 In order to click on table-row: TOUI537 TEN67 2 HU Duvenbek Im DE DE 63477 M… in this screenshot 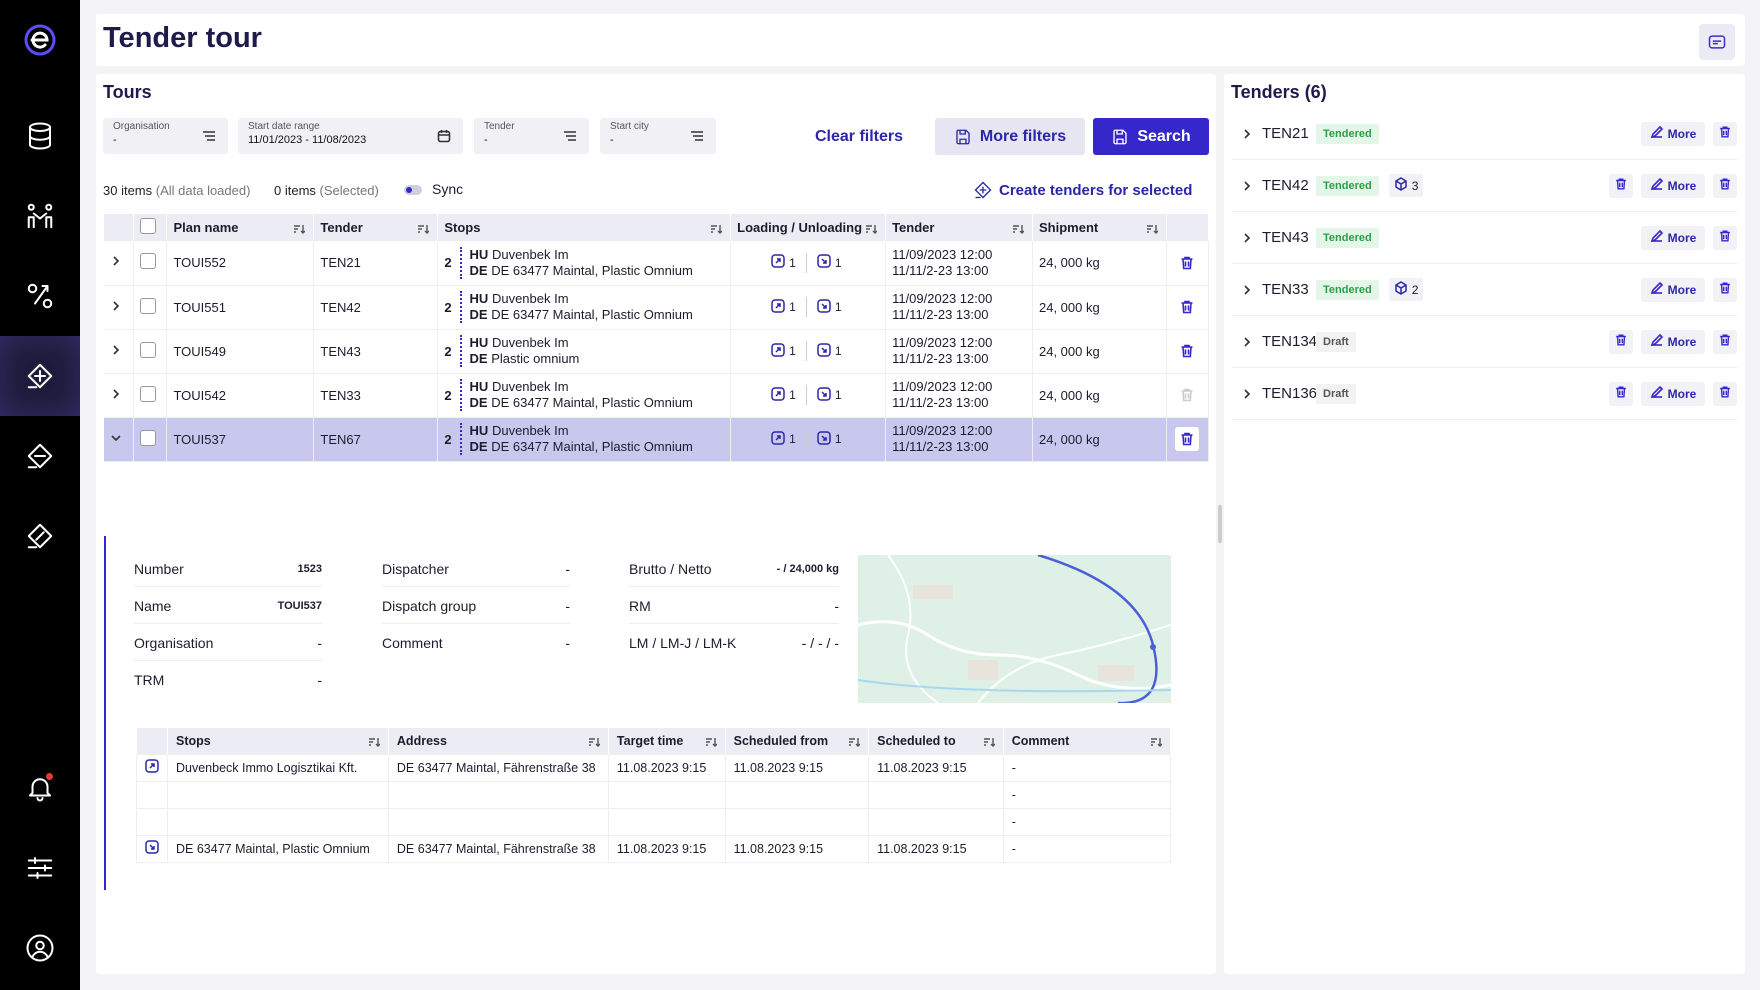, I will do `click(657, 439)`.